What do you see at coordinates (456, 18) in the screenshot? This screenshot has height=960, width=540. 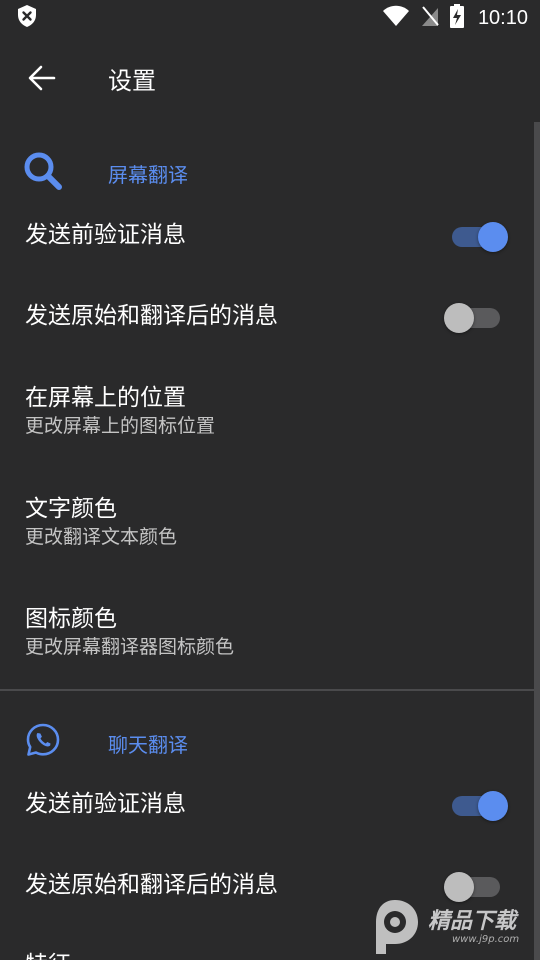 I see `battery-charging-icon` at bounding box center [456, 18].